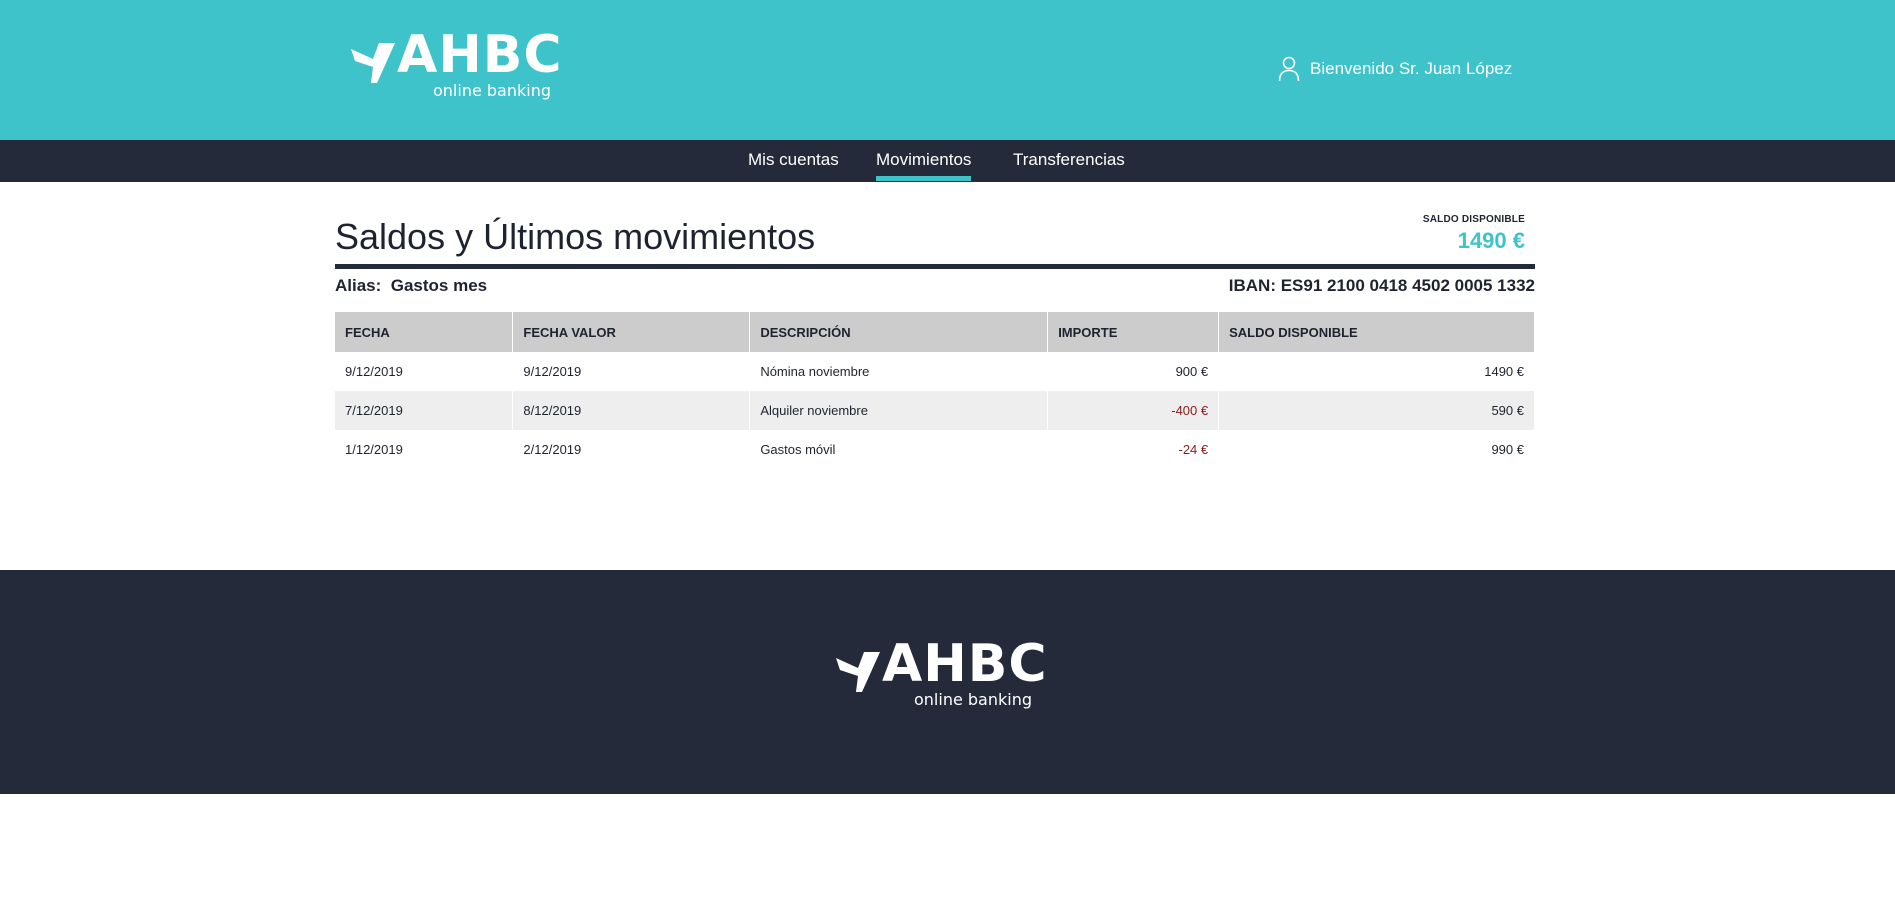  I want to click on brand-logo: AHBC online banking, so click(456, 65).